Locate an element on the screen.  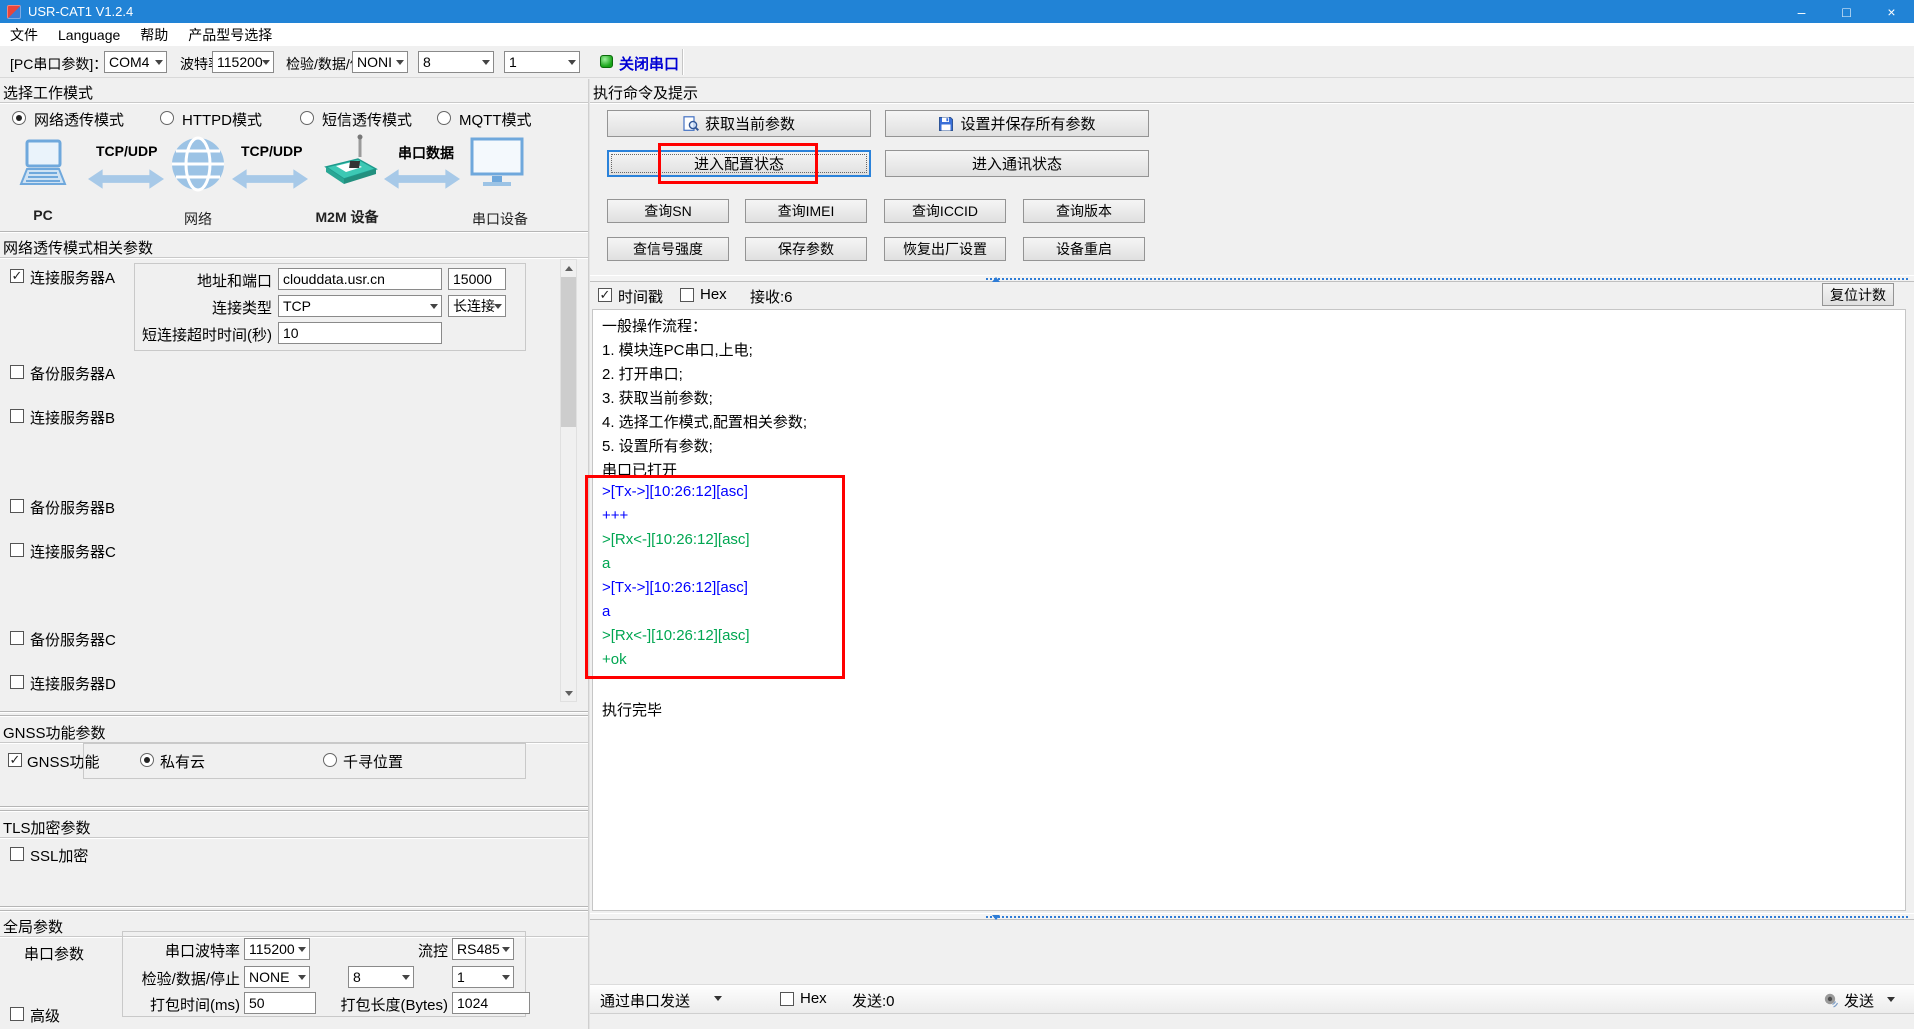
collapse-up-icon is located at coordinates (996, 279).